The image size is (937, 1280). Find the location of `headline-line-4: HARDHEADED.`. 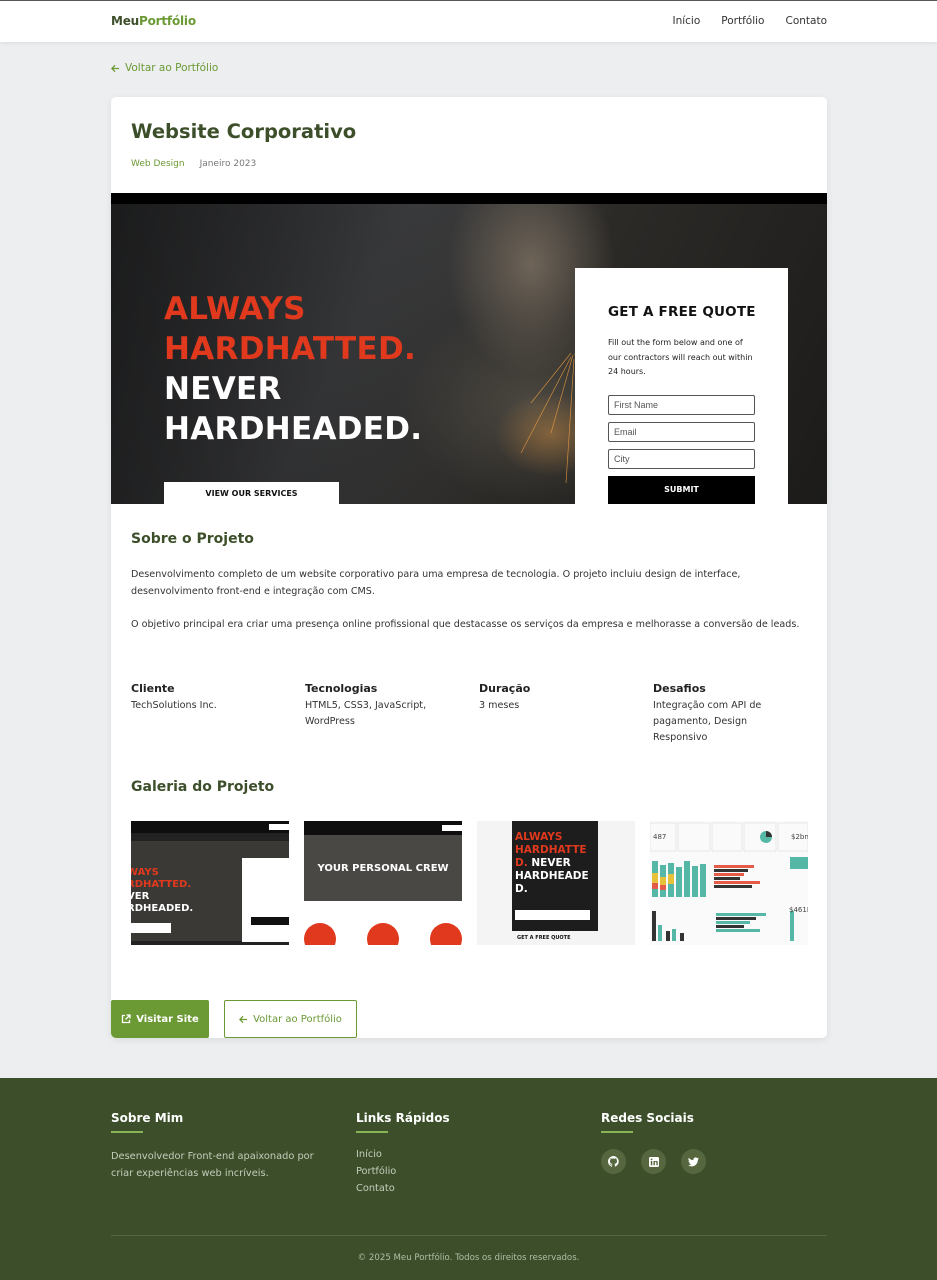

headline-line-4: HARDHEADED. is located at coordinates (293, 429).